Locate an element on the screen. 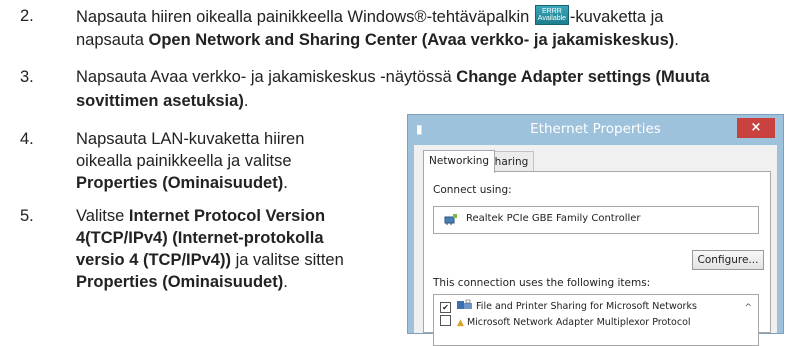 The height and width of the screenshot is (346, 802). step-bold-text: Change Adapter settings (Muuta is located at coordinates (583, 77).